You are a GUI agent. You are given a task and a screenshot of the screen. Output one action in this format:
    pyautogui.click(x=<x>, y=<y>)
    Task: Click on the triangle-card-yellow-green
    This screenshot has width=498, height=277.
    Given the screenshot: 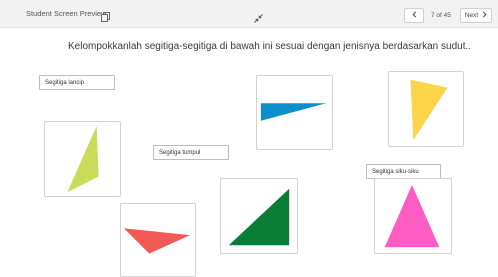 What is the action you would take?
    pyautogui.click(x=82, y=159)
    